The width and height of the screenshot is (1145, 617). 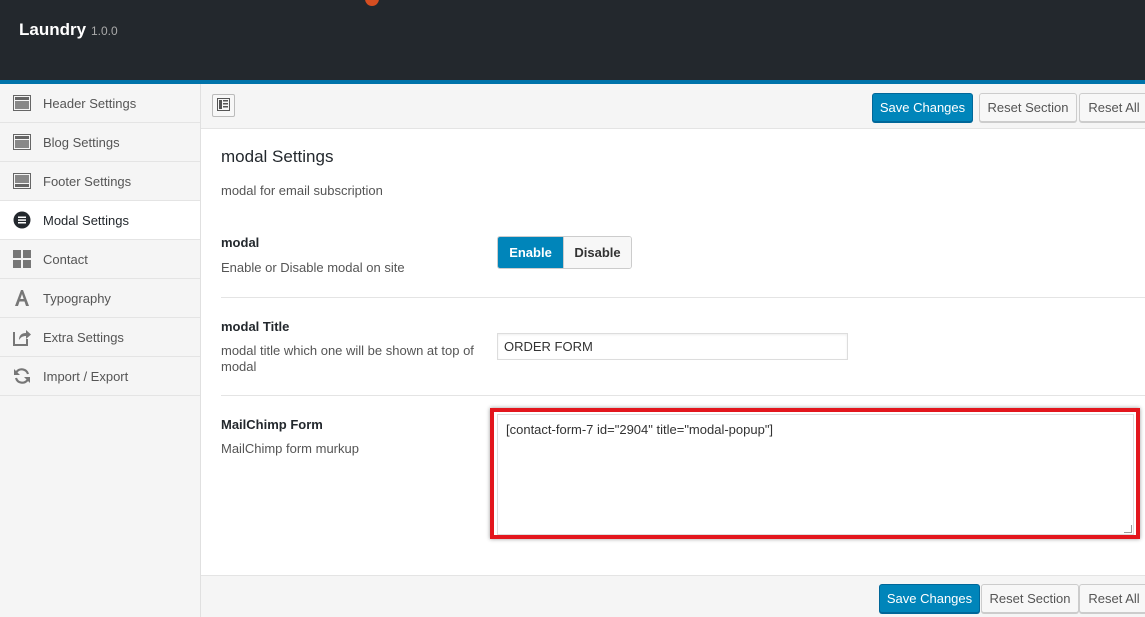 What do you see at coordinates (65, 259) in the screenshot?
I see `sidebar-item-label: Contact` at bounding box center [65, 259].